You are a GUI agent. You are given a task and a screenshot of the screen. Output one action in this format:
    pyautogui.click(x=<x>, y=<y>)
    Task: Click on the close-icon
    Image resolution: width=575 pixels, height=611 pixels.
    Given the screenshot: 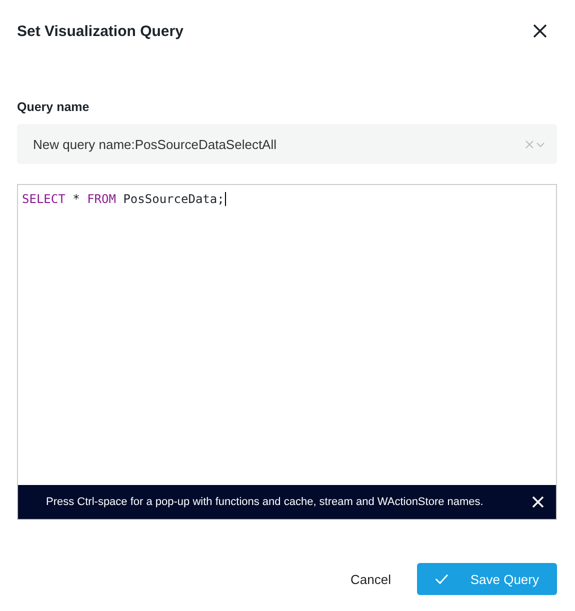 What is the action you would take?
    pyautogui.click(x=540, y=31)
    